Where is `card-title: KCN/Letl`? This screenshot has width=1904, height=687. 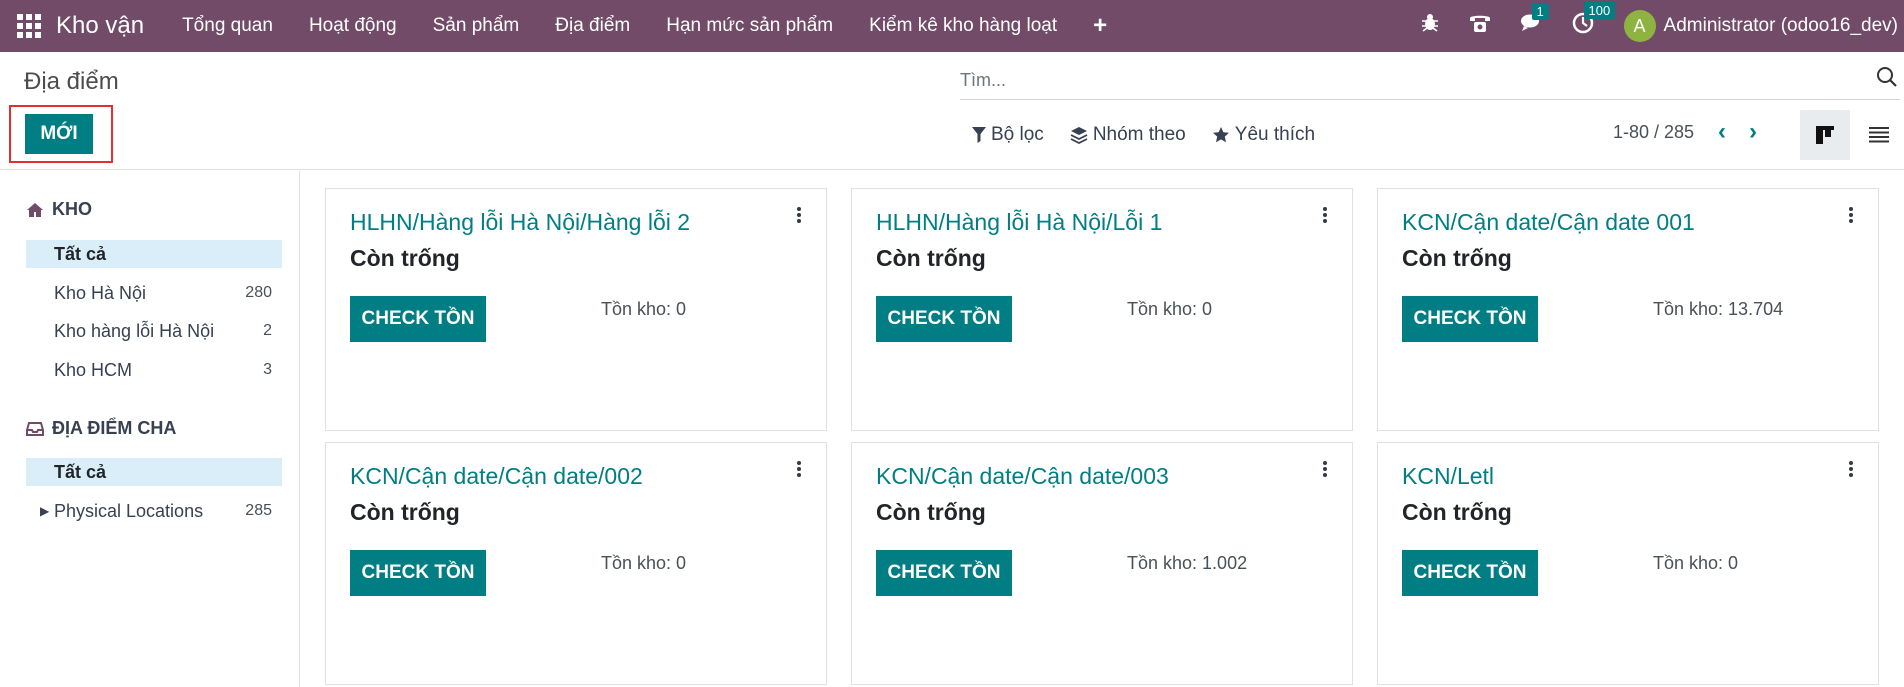 card-title: KCN/Letl is located at coordinates (1448, 476).